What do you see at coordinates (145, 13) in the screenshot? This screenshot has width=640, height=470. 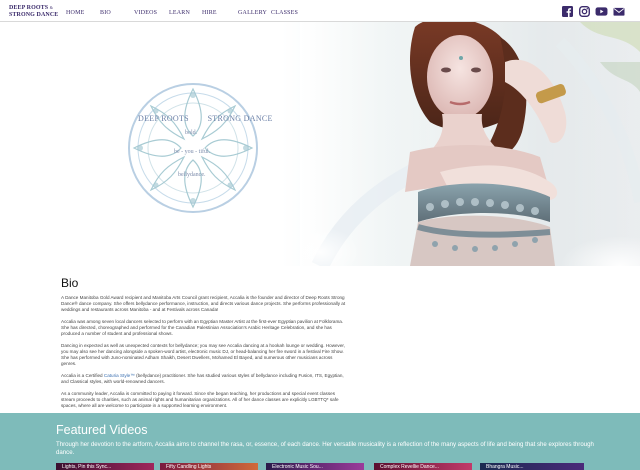 I see `nav-videos: VIDEOS` at bounding box center [145, 13].